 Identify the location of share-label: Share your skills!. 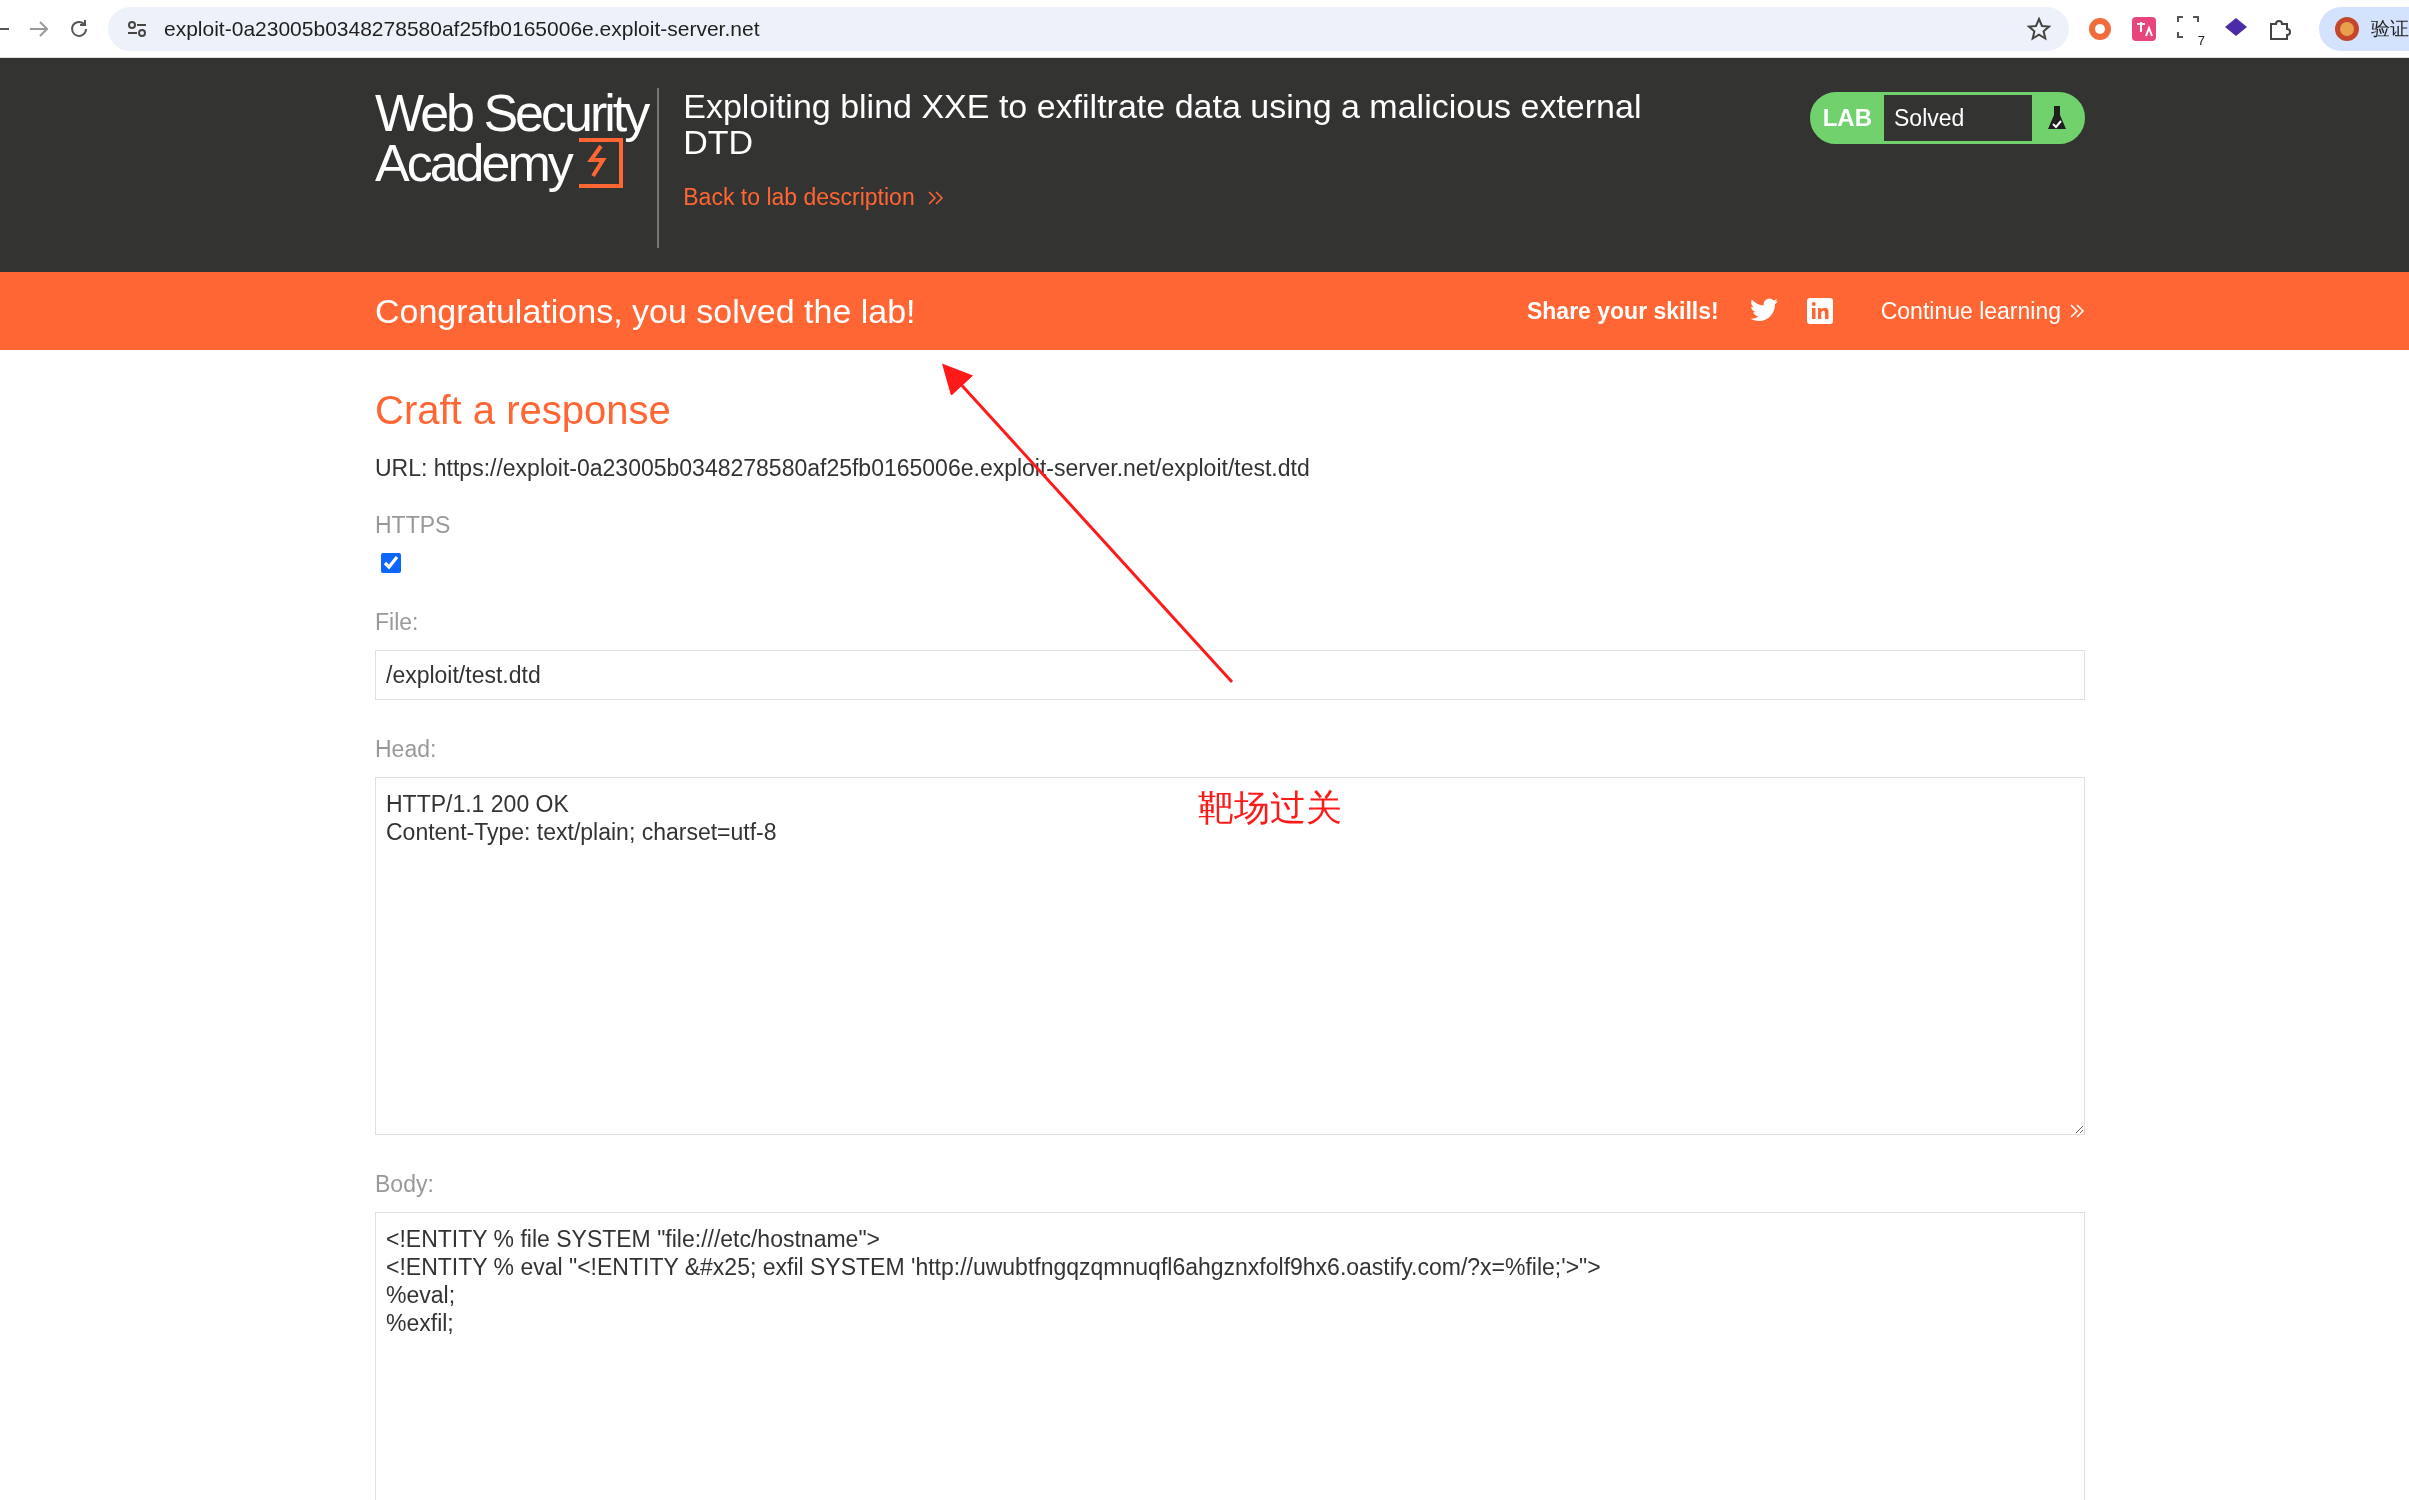
(1622, 311).